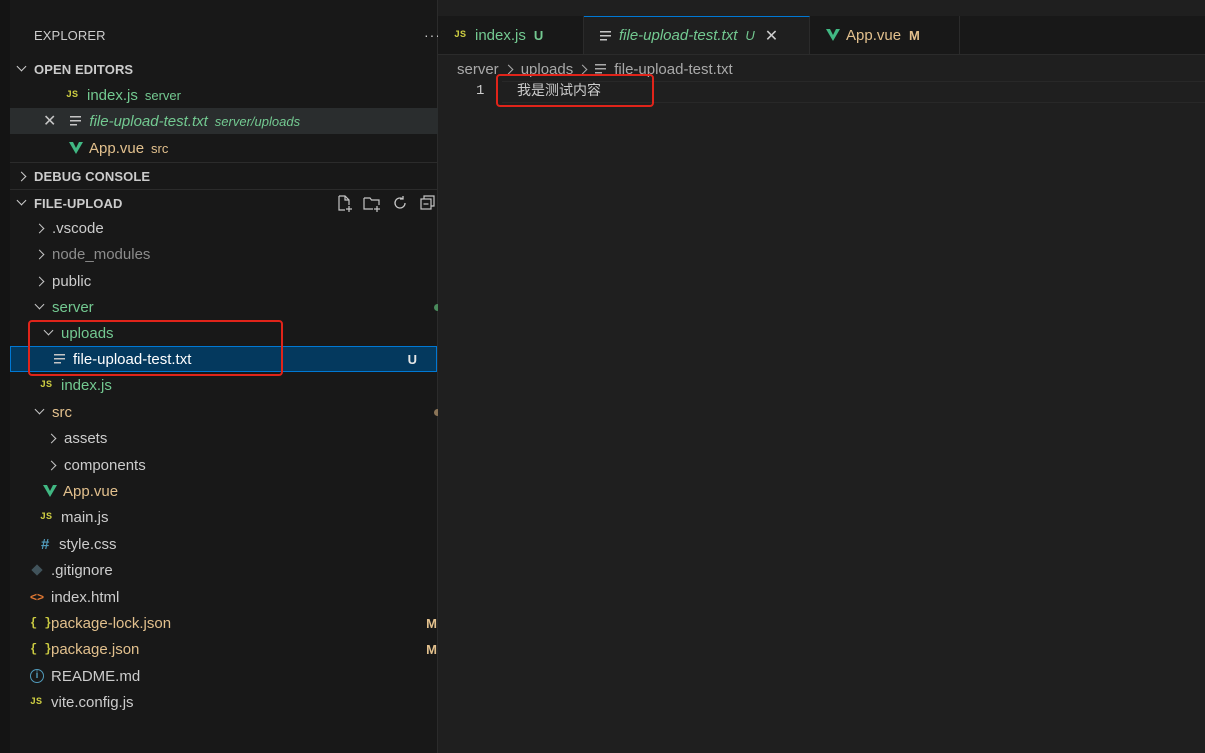 This screenshot has width=1205, height=753. What do you see at coordinates (227, 202) in the screenshot?
I see `project-header: FILE-UPLOAD` at bounding box center [227, 202].